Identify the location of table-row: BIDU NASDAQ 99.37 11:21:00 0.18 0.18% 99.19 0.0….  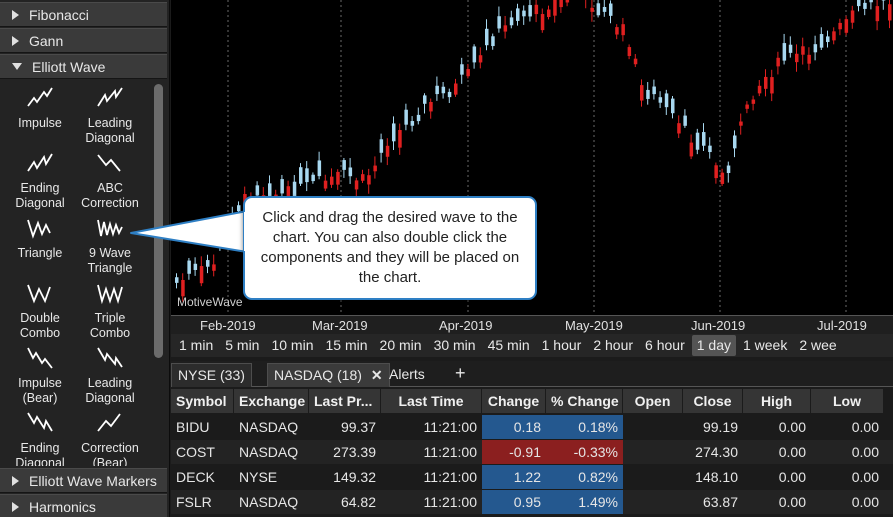
(532, 427).